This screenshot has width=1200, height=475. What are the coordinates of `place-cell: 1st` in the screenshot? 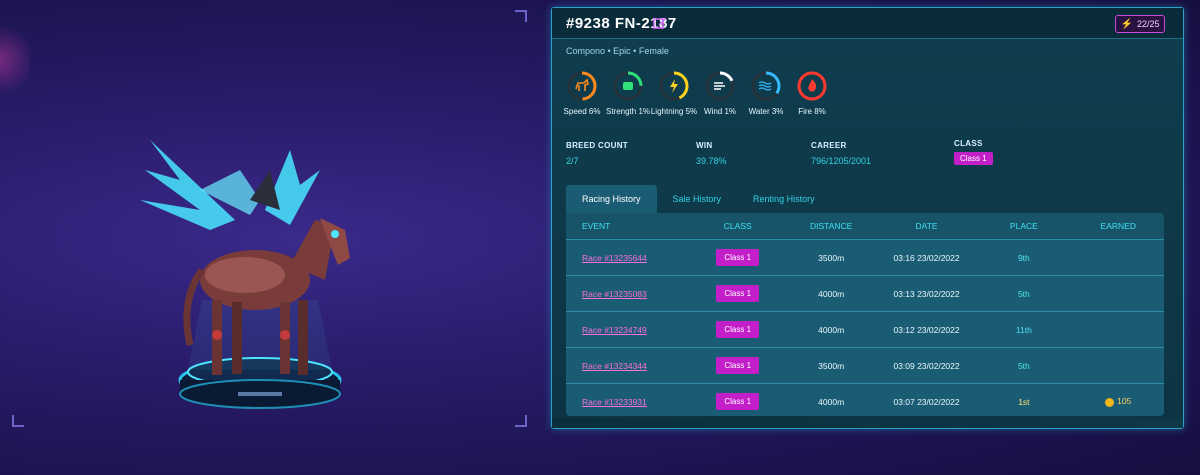 It's located at (1024, 401).